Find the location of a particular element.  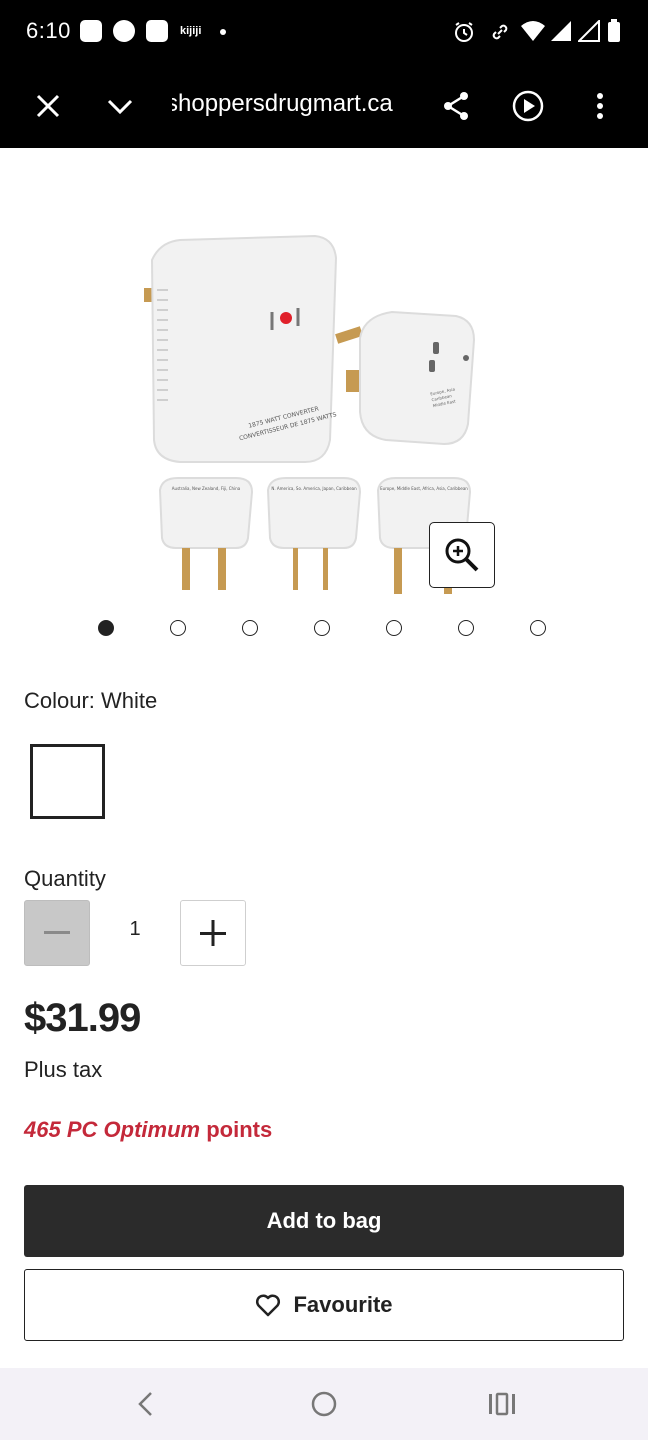

tax-note: Plus tax is located at coordinates (63, 1069).